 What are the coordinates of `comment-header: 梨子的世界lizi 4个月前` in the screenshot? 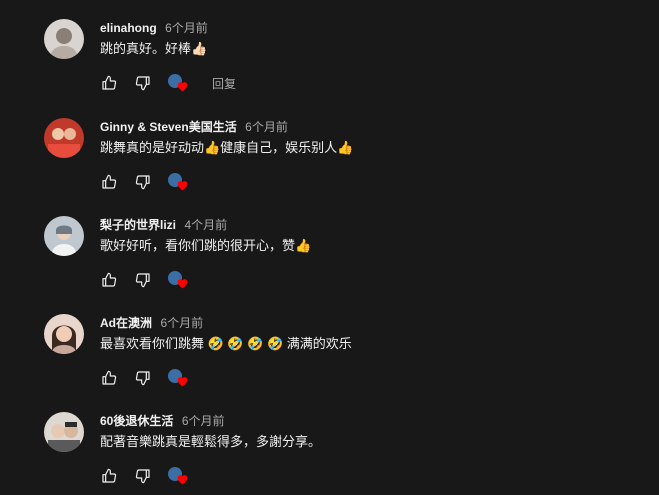 It's located at (163, 225).